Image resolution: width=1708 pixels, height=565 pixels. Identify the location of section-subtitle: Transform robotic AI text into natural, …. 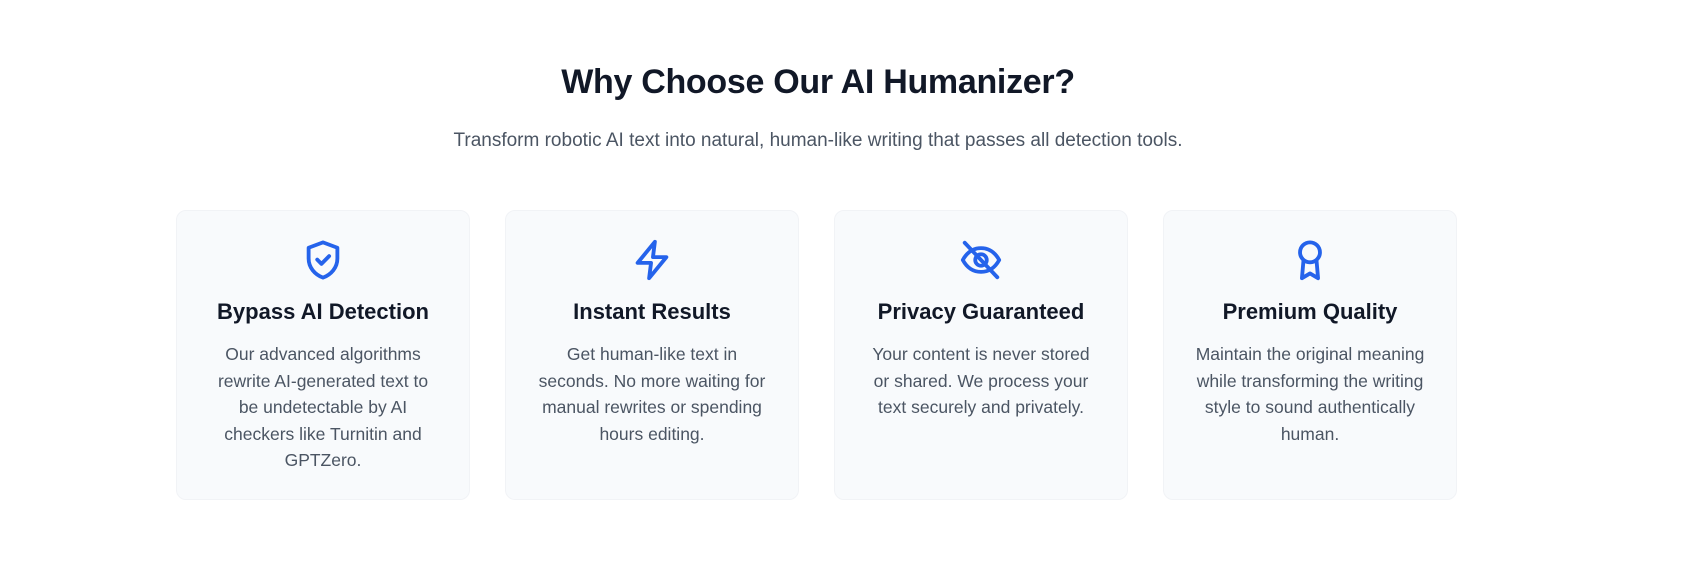
(818, 140).